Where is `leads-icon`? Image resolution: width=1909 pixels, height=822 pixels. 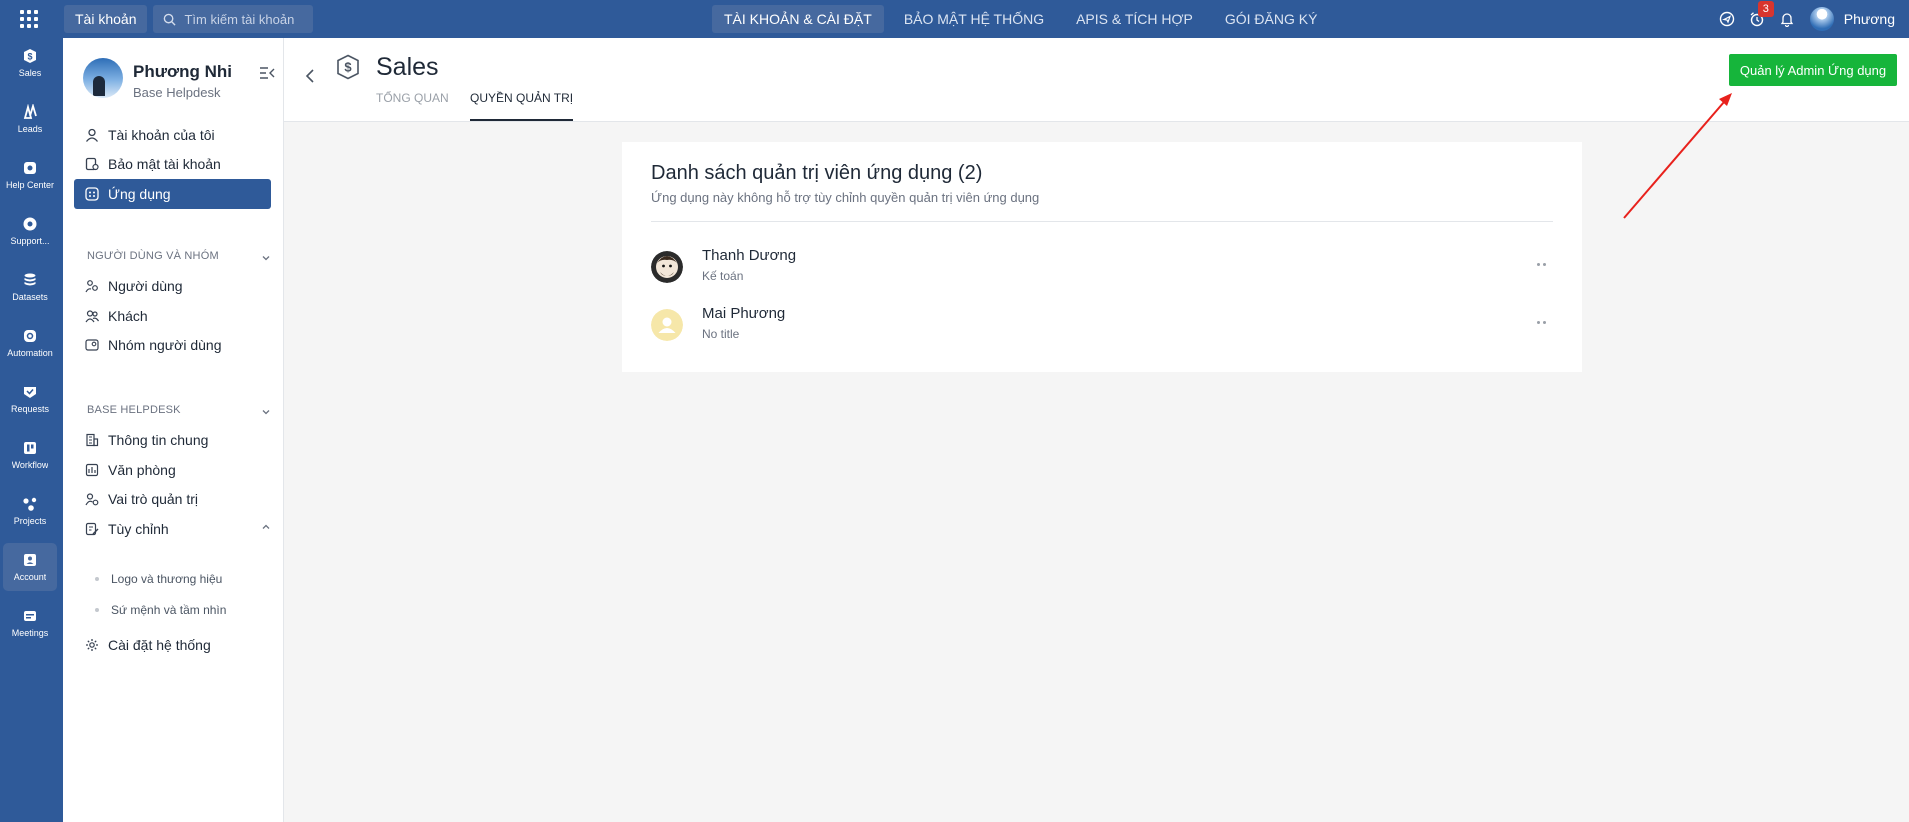 leads-icon is located at coordinates (30, 111).